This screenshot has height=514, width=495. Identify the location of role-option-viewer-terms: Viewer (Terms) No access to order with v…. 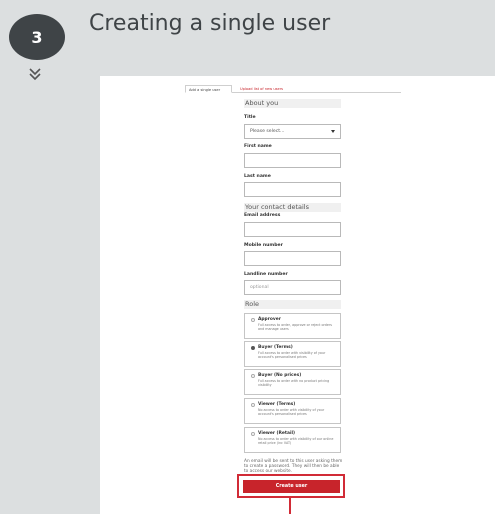
(292, 411).